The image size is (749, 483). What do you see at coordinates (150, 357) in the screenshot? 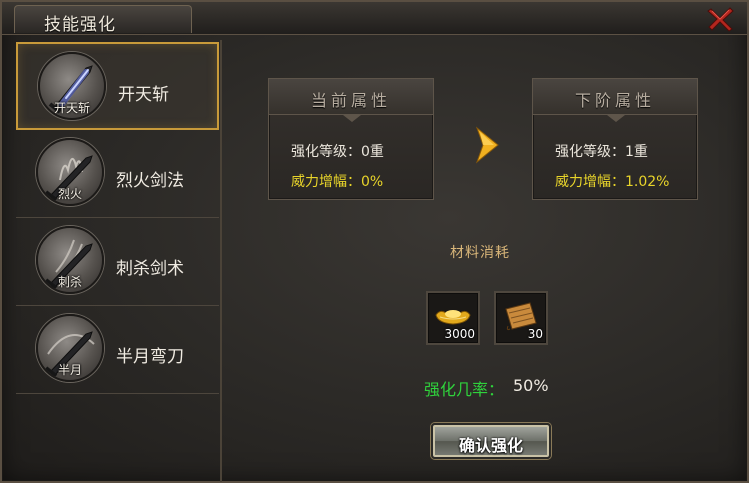
I see `skill-name: 半月弯刀` at bounding box center [150, 357].